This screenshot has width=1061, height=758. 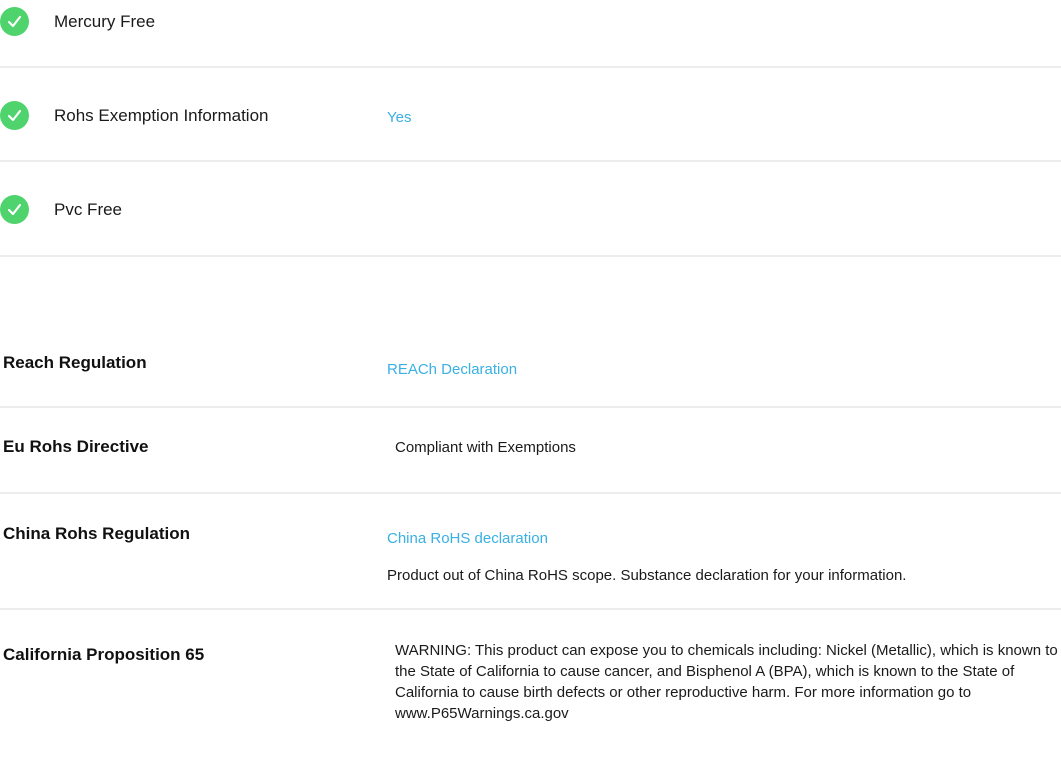 What do you see at coordinates (76, 446) in the screenshot?
I see `eu-rohs-title: Eu Rohs Directive` at bounding box center [76, 446].